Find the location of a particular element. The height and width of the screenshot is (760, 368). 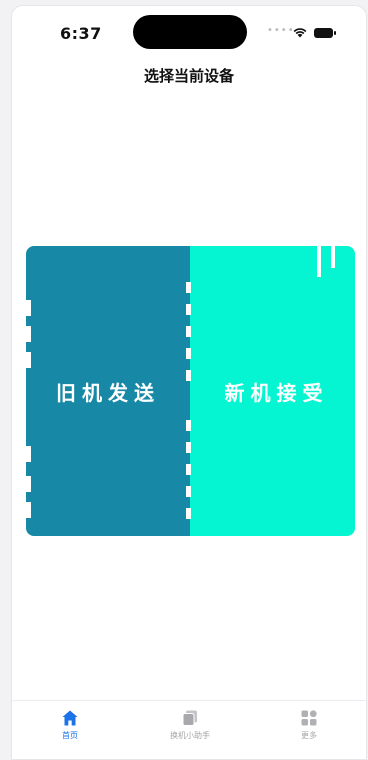

grid-icon is located at coordinates (309, 718).